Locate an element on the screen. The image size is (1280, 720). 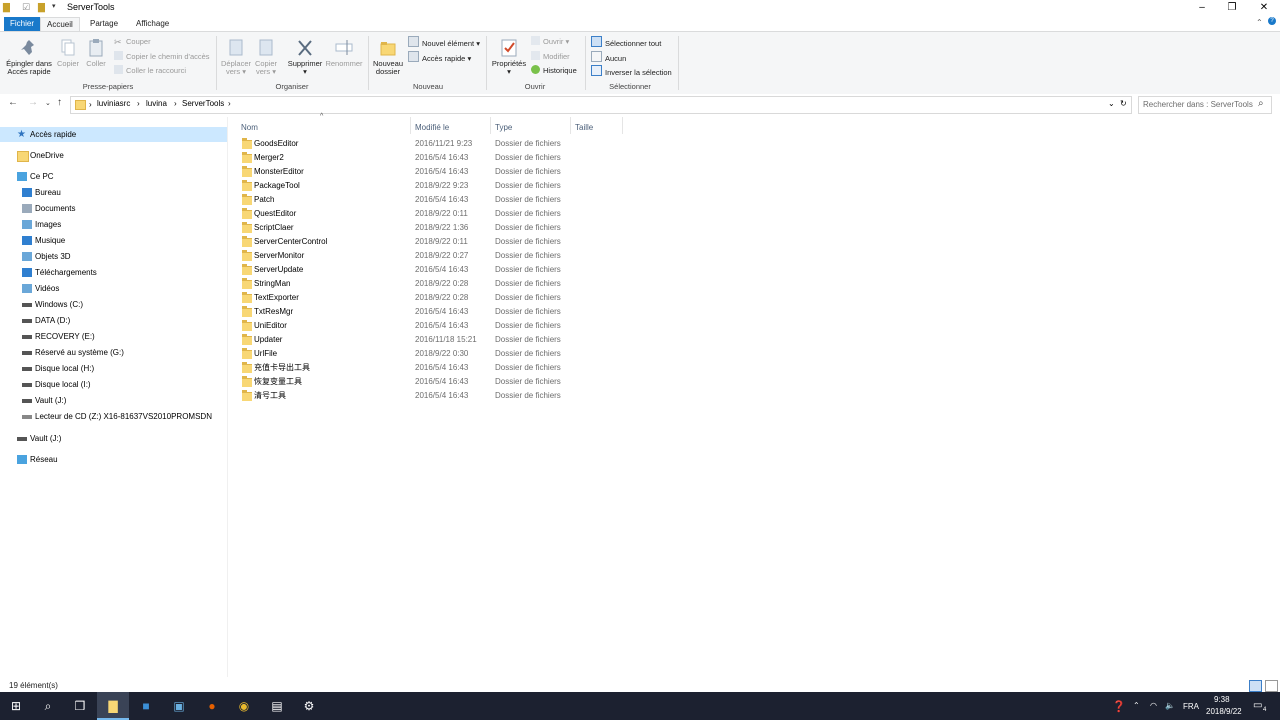
easy-access-button: Accès rapide ▾ is located at coordinates (439, 57).